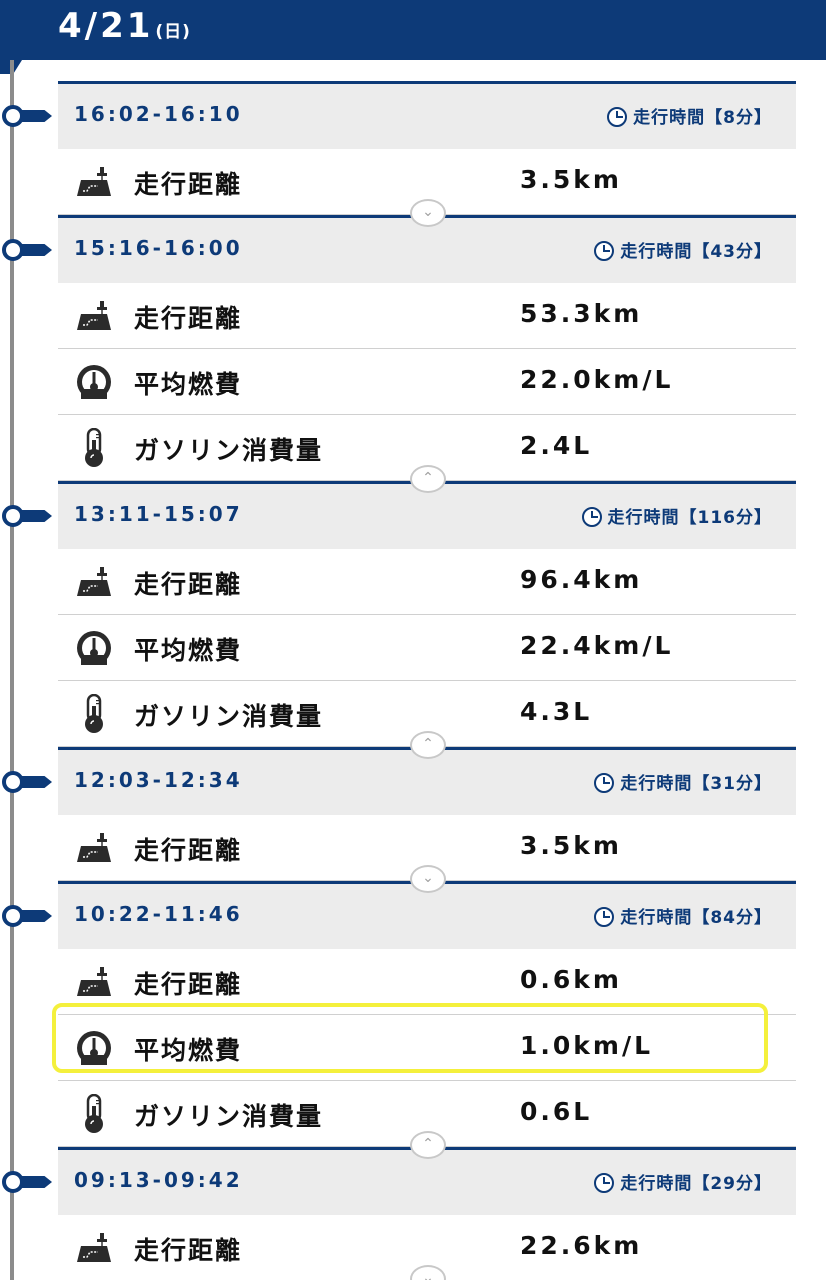  I want to click on stat-value: 1.0km/L, so click(587, 1045).